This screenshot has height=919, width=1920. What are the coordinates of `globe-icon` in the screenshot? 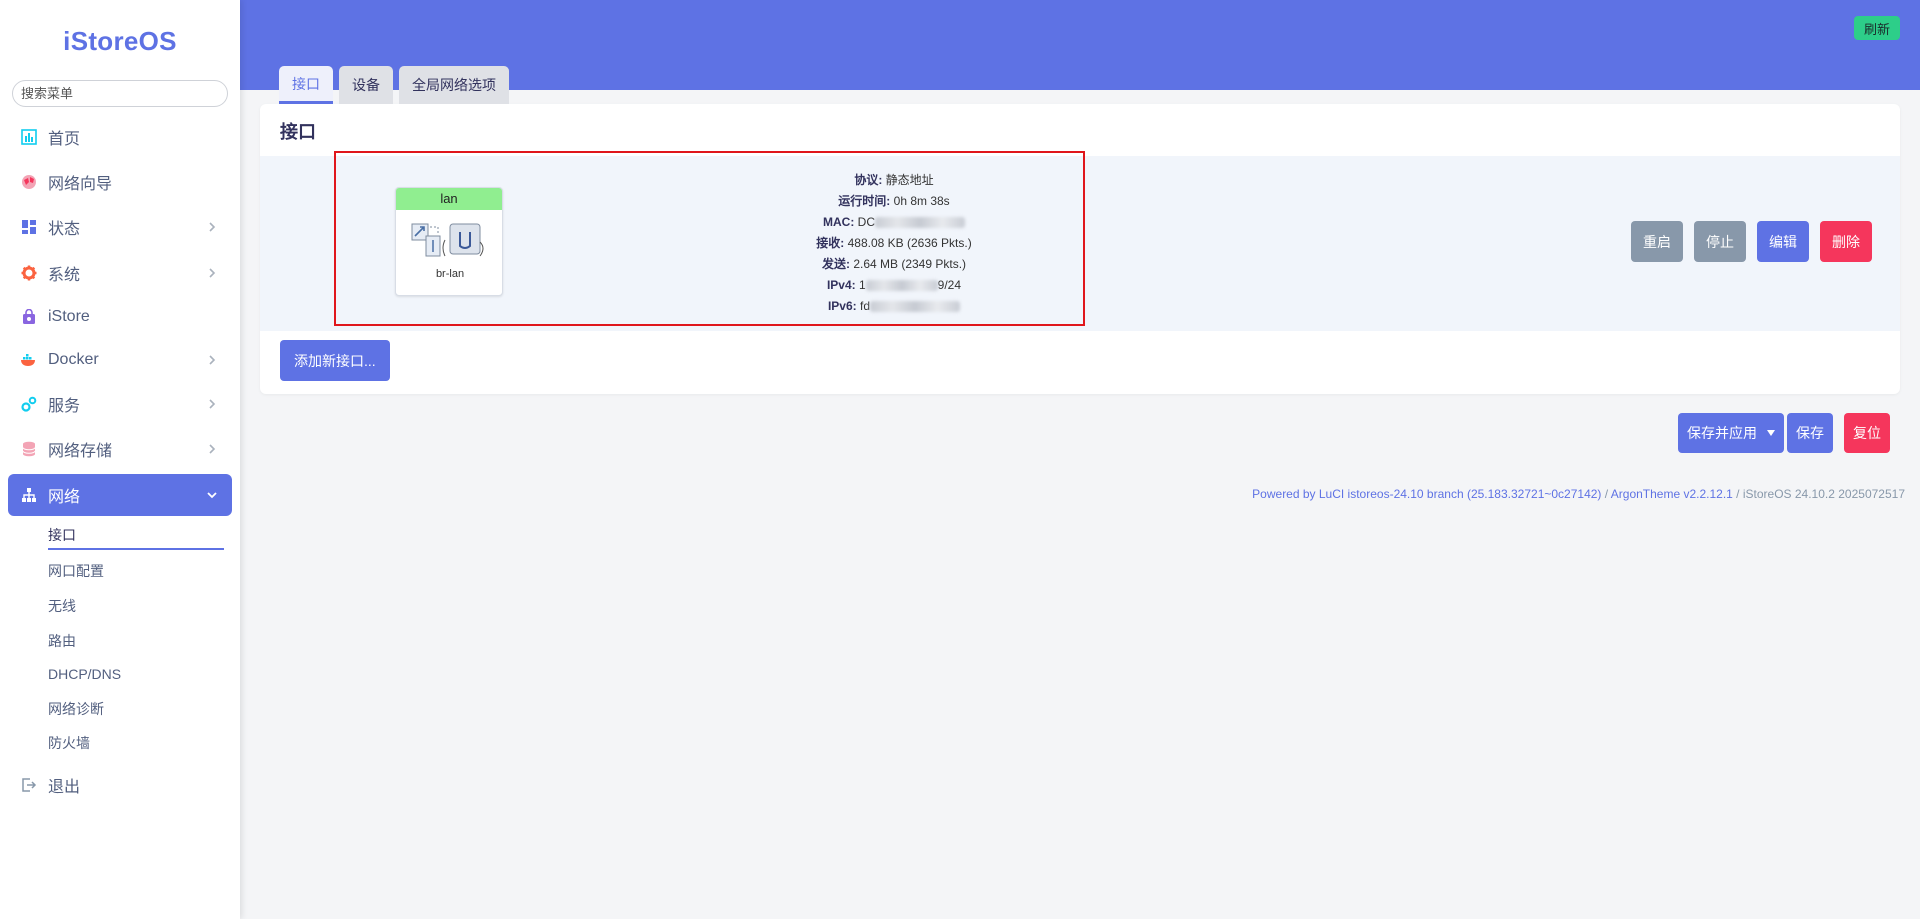 It's located at (29, 182).